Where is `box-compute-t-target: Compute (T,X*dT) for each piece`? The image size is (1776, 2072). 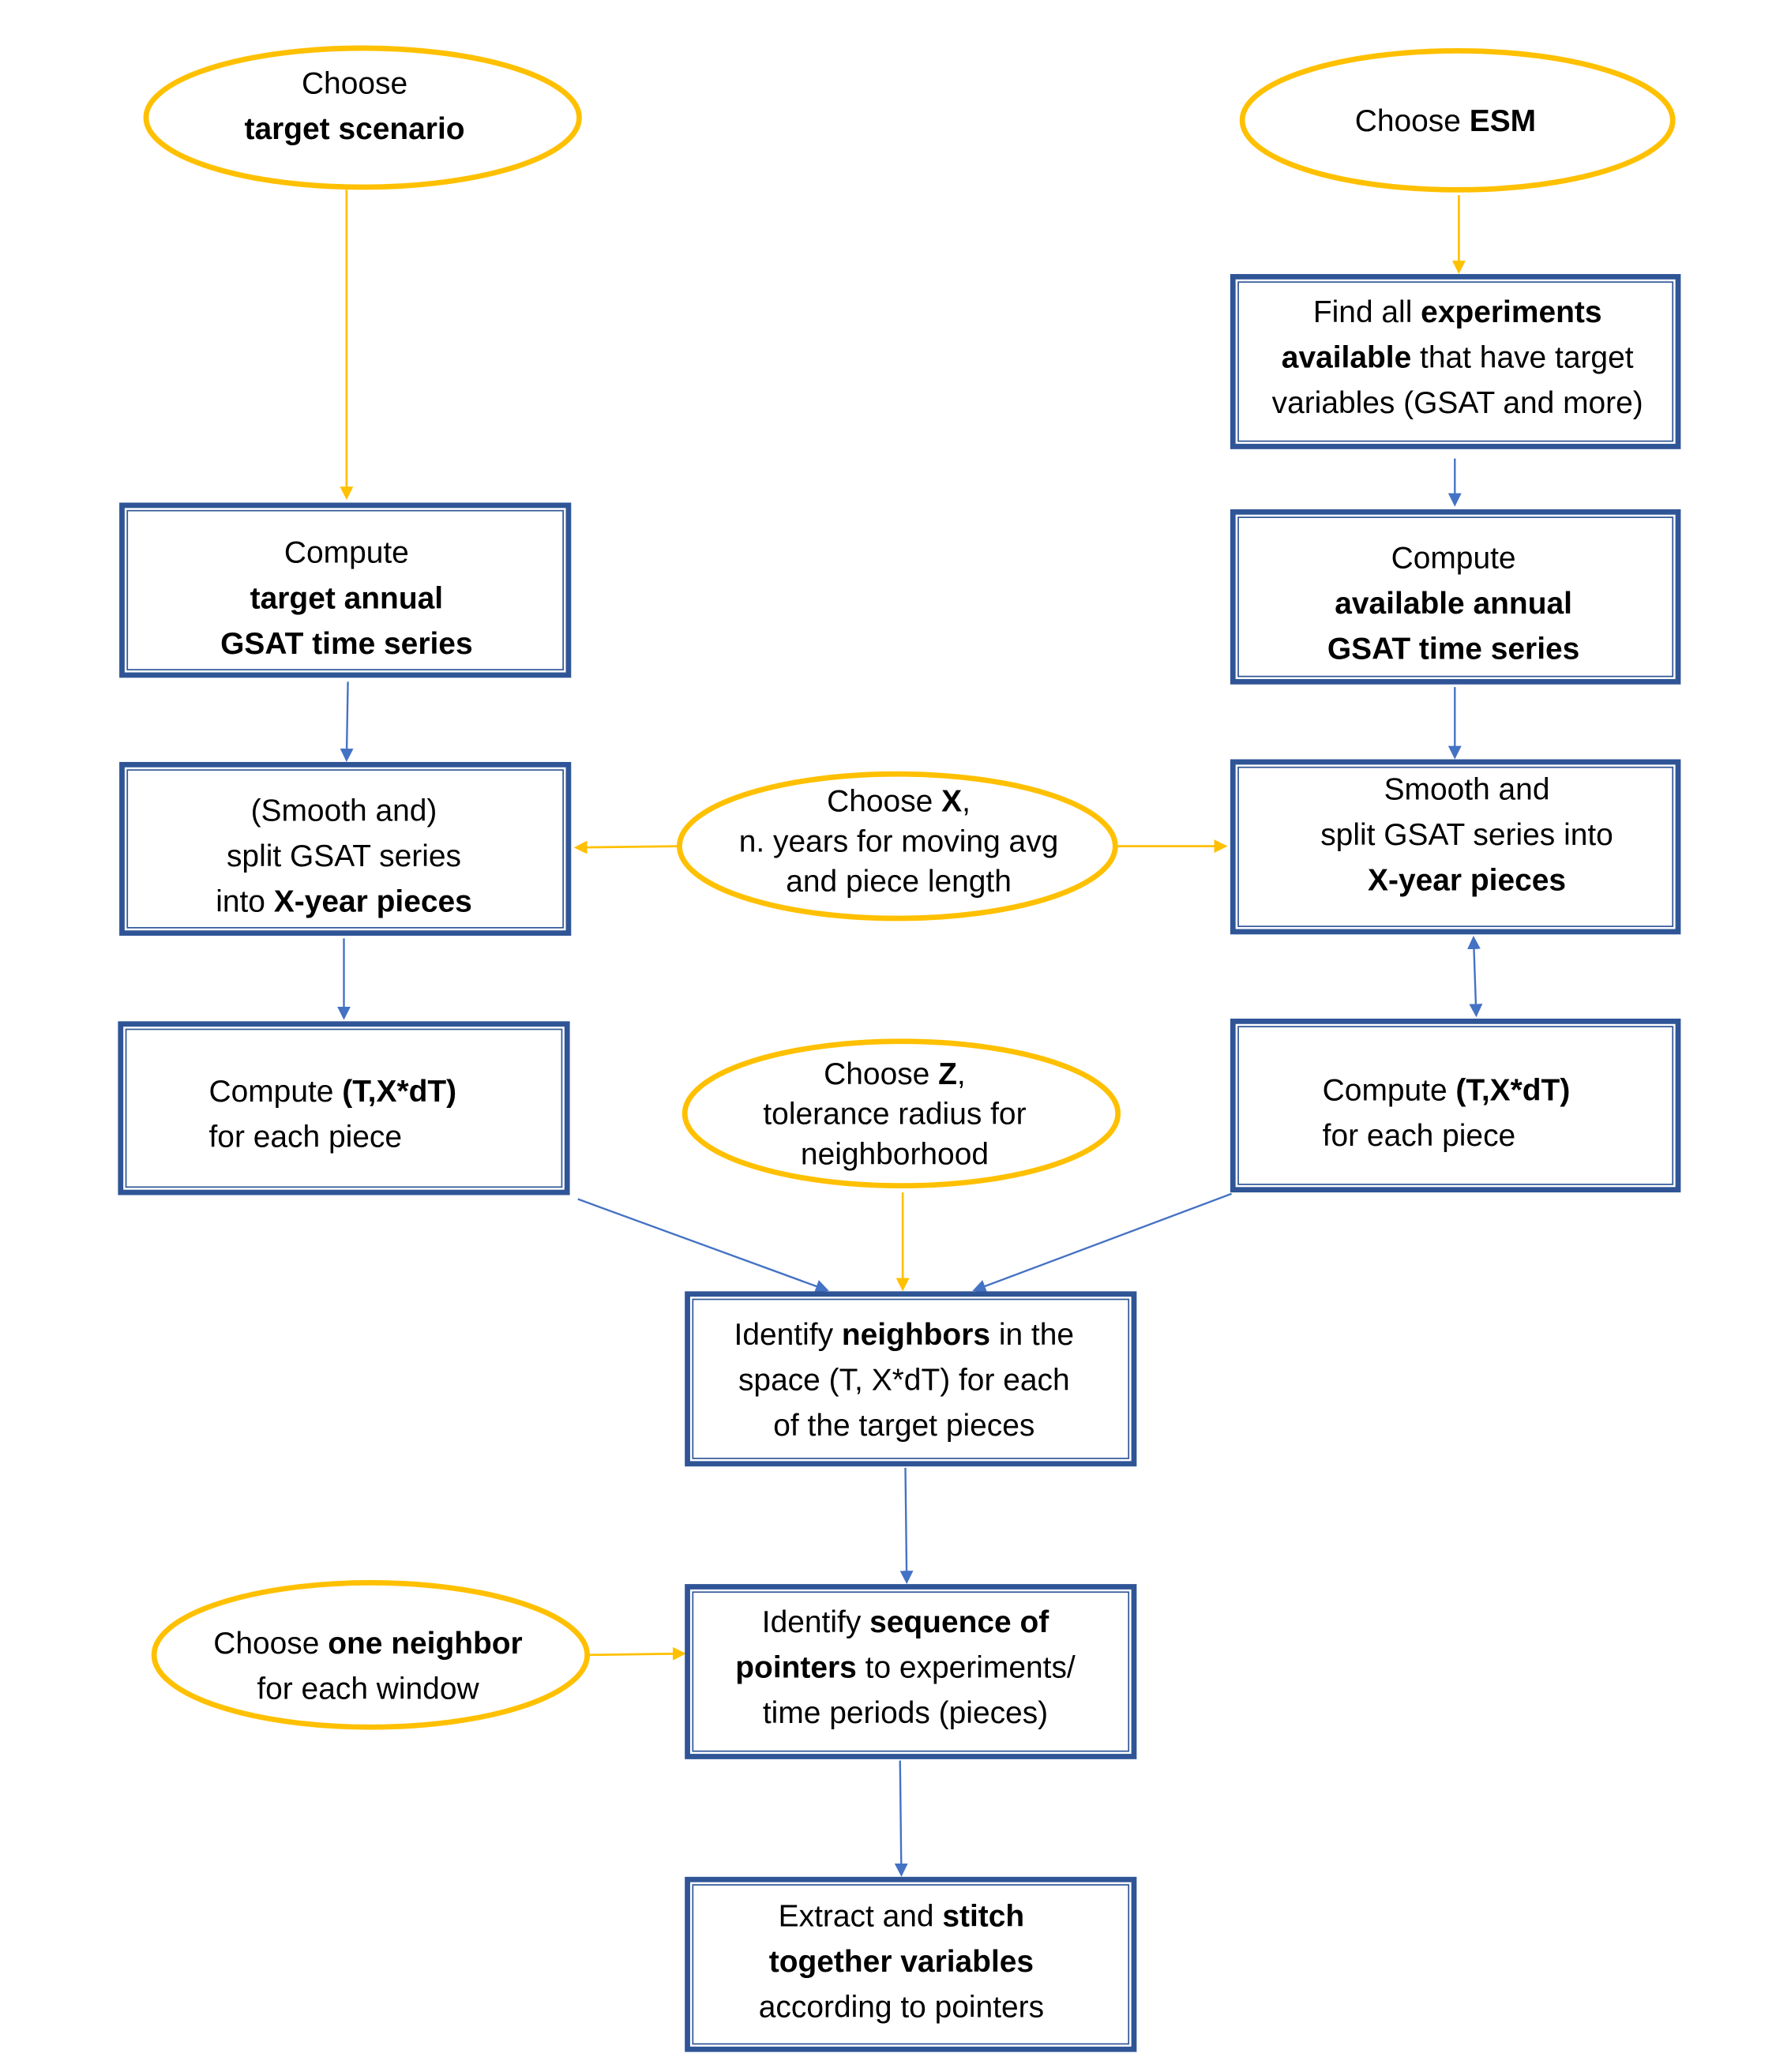 box-compute-t-target: Compute (T,X*dT) for each piece is located at coordinates (344, 1108).